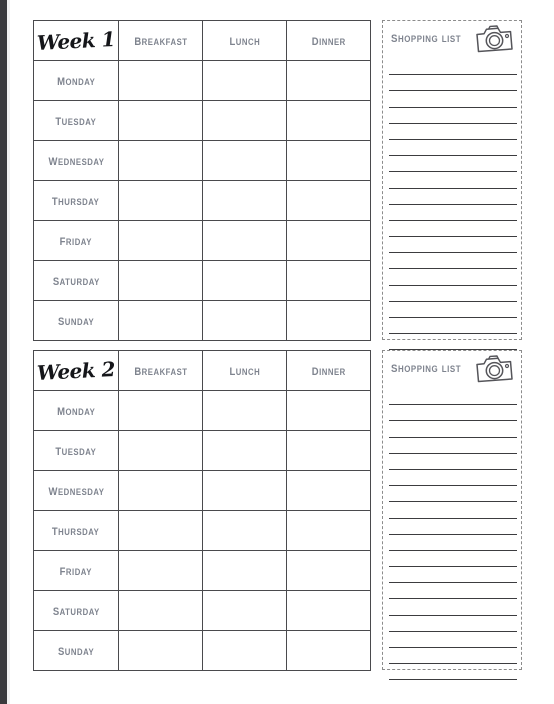 The height and width of the screenshot is (704, 554). Describe the element at coordinates (328, 370) in the screenshot. I see `column-header-label: Dinner` at that location.